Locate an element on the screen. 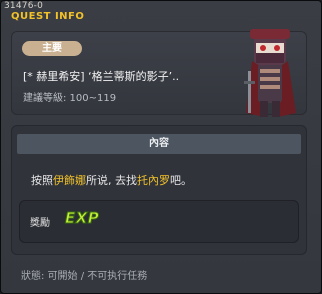  reward-label: 獎勵 is located at coordinates (40, 223).